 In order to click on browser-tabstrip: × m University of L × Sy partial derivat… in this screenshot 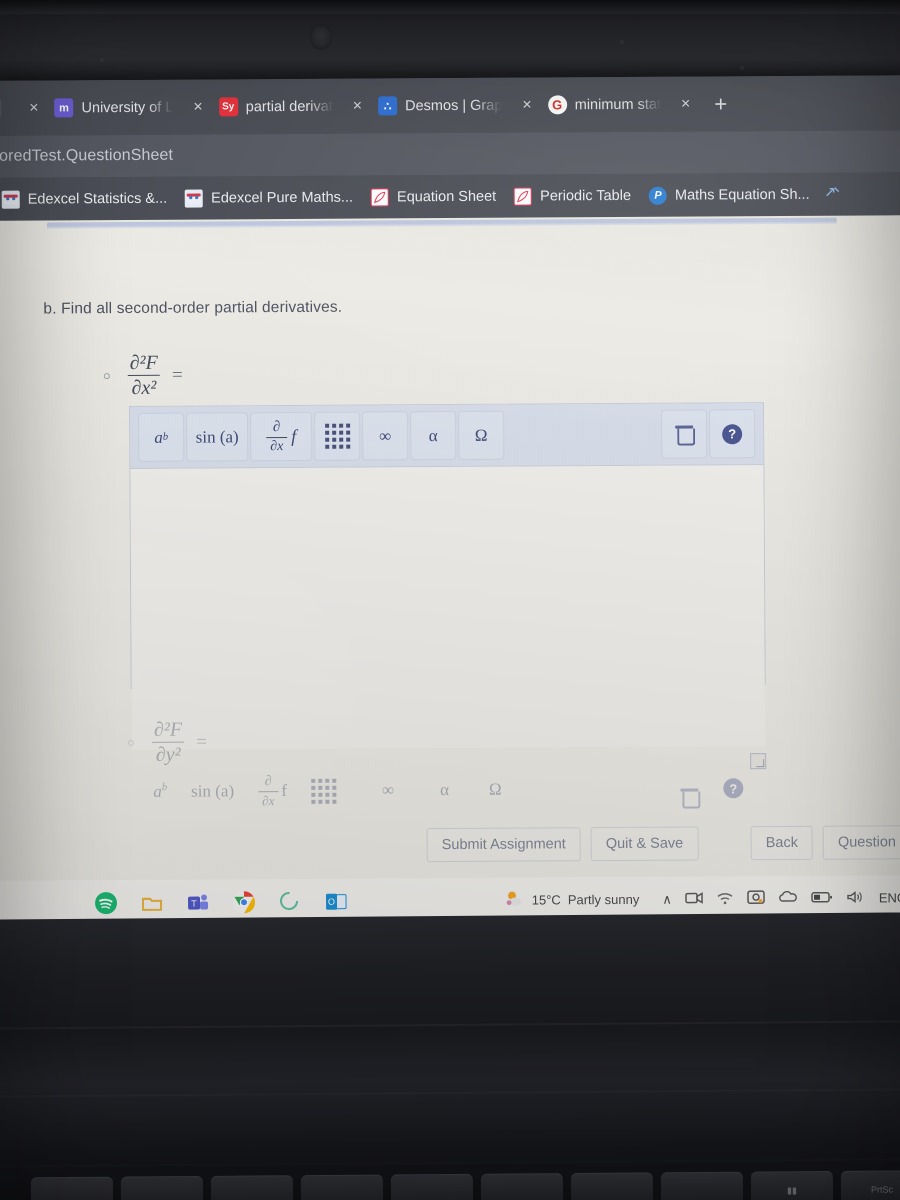, I will do `click(450, 105)`.